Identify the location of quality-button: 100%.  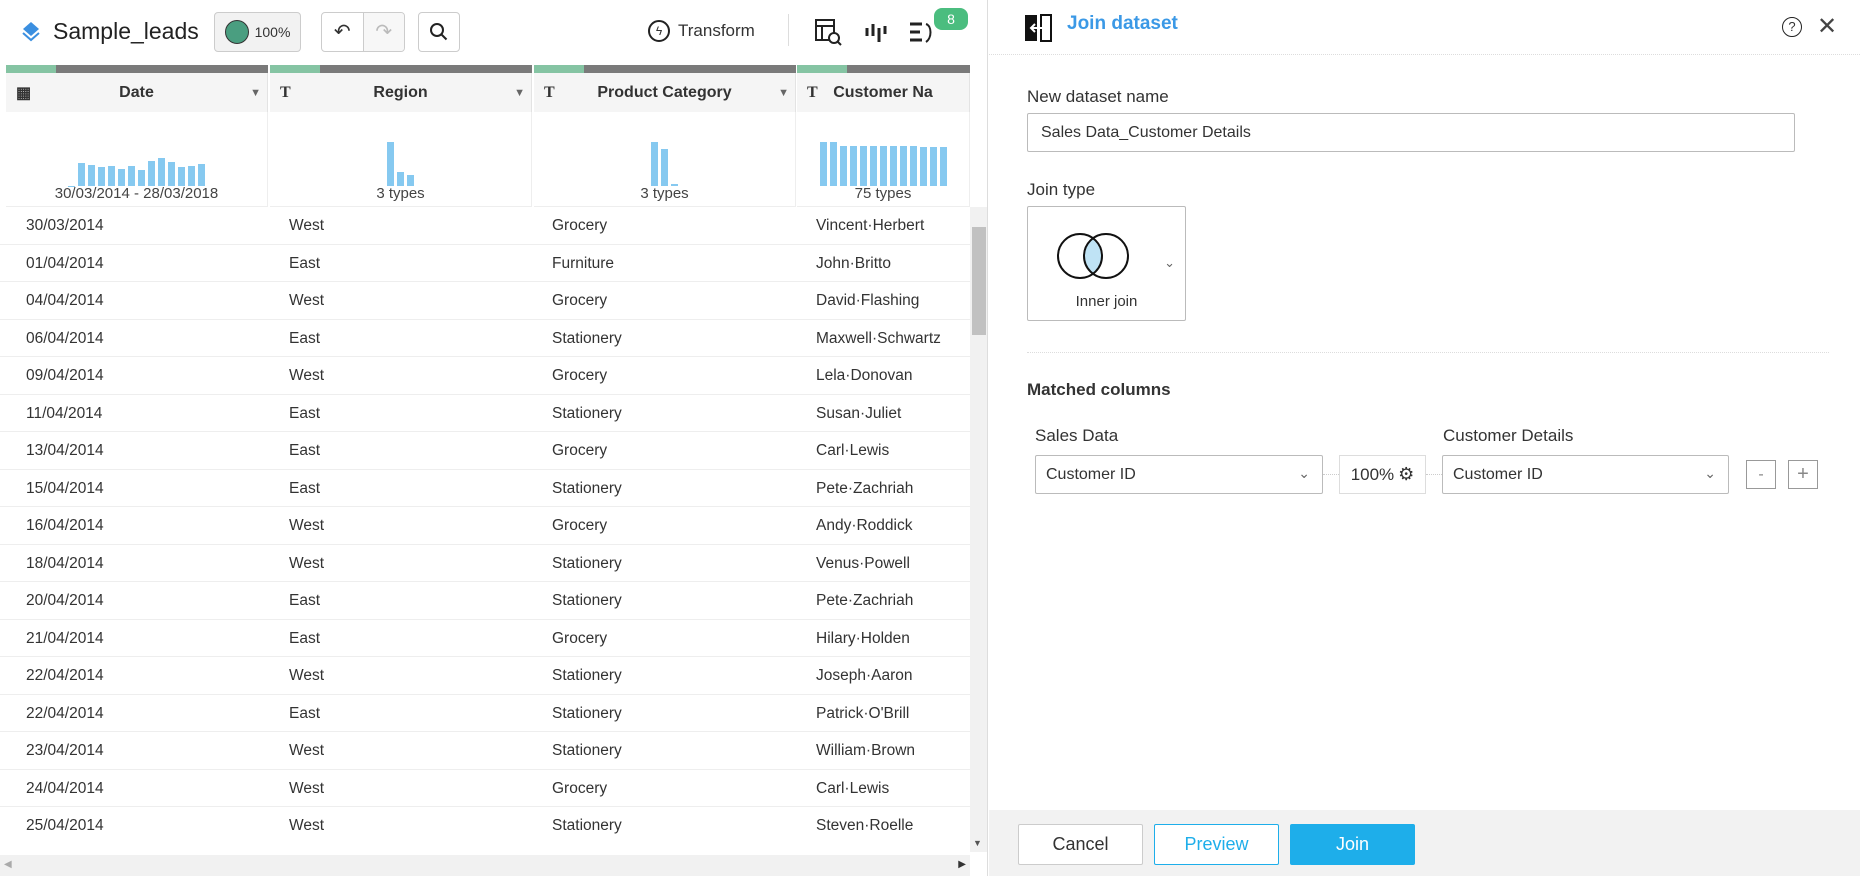
(257, 32).